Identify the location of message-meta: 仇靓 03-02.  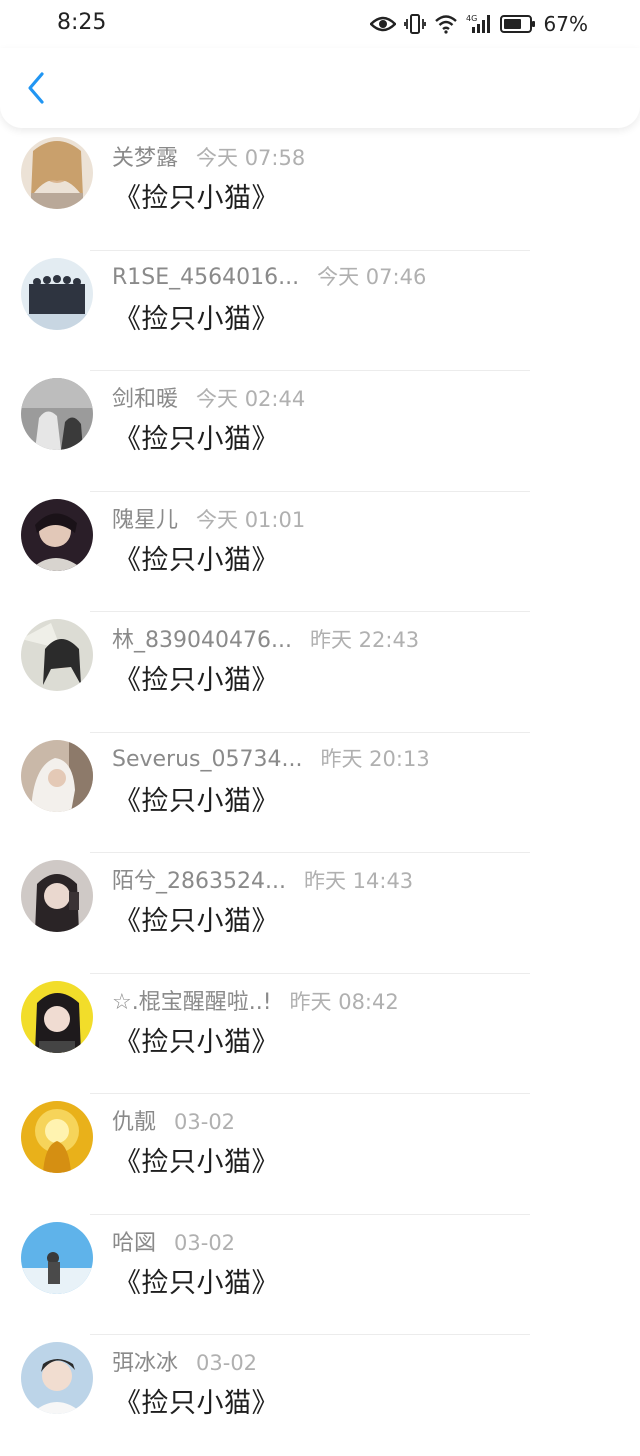
(173, 1120).